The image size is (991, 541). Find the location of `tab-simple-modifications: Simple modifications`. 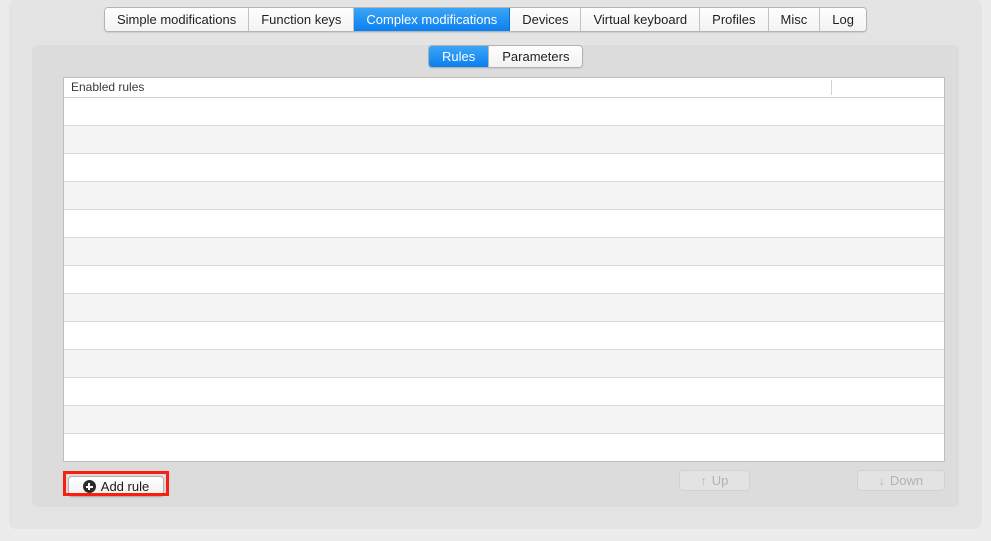

tab-simple-modifications: Simple modifications is located at coordinates (177, 19).